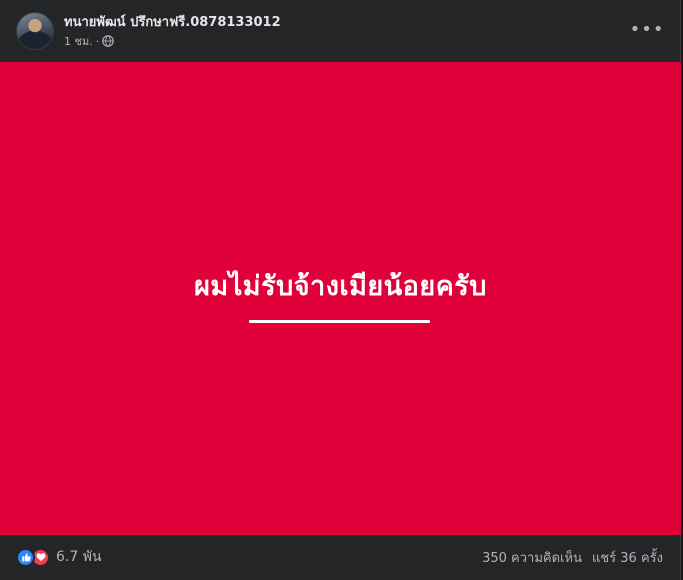  Describe the element at coordinates (172, 21) in the screenshot. I see `author-name: ทนายพัฒน์ ปรึกษาฟรี.0878133012` at that location.